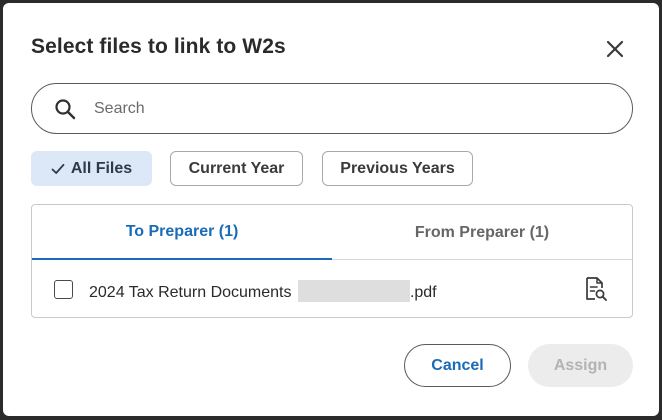  What do you see at coordinates (158, 46) in the screenshot?
I see `dialog-title: Select files to link to W2s` at bounding box center [158, 46].